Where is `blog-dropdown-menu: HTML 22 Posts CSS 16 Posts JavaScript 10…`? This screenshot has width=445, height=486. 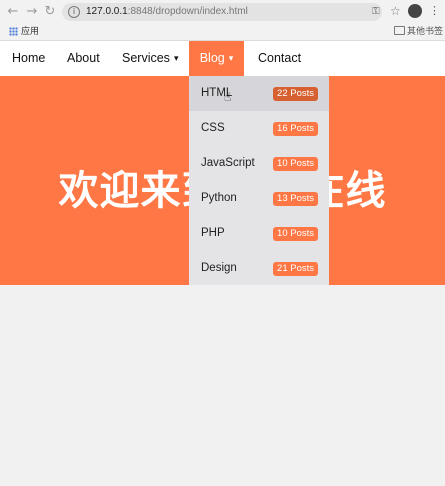
blog-dropdown-menu: HTML 22 Posts CSS 16 Posts JavaScript 10… is located at coordinates (259, 180).